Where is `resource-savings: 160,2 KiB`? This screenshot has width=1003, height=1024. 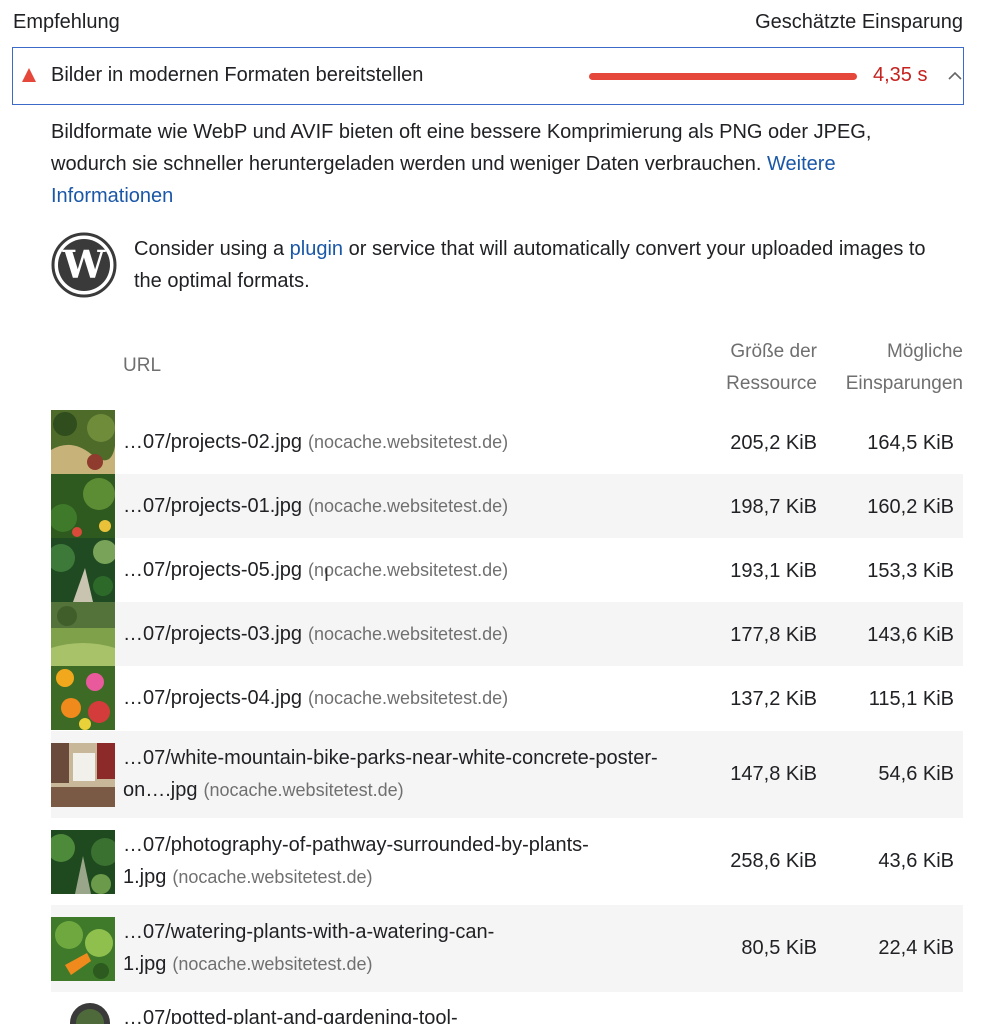
resource-savings: 160,2 KiB is located at coordinates (910, 507).